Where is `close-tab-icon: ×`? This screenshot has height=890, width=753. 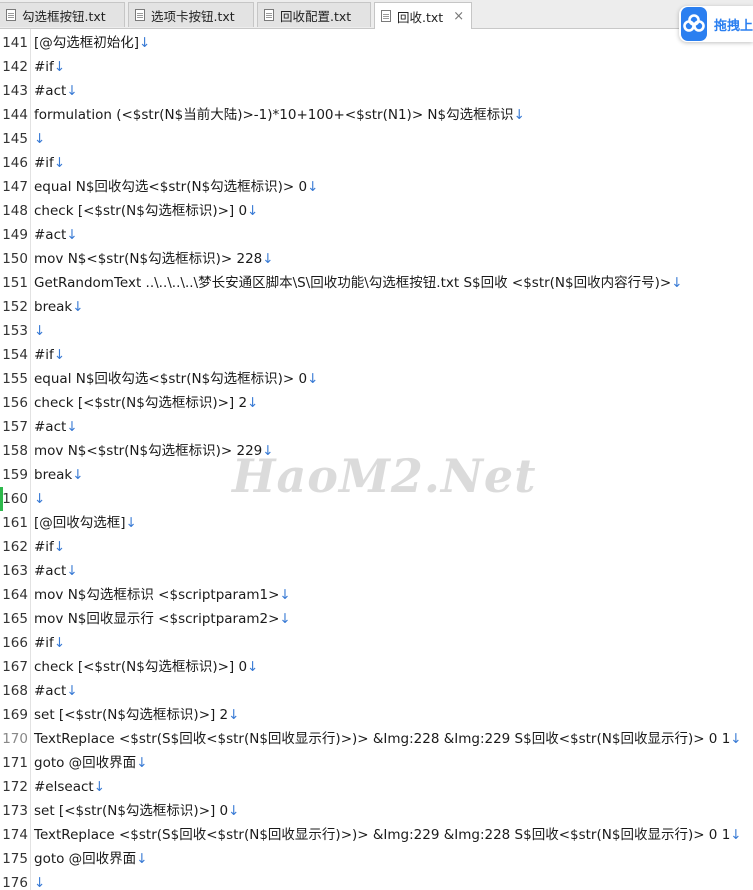
close-tab-icon: × is located at coordinates (458, 16).